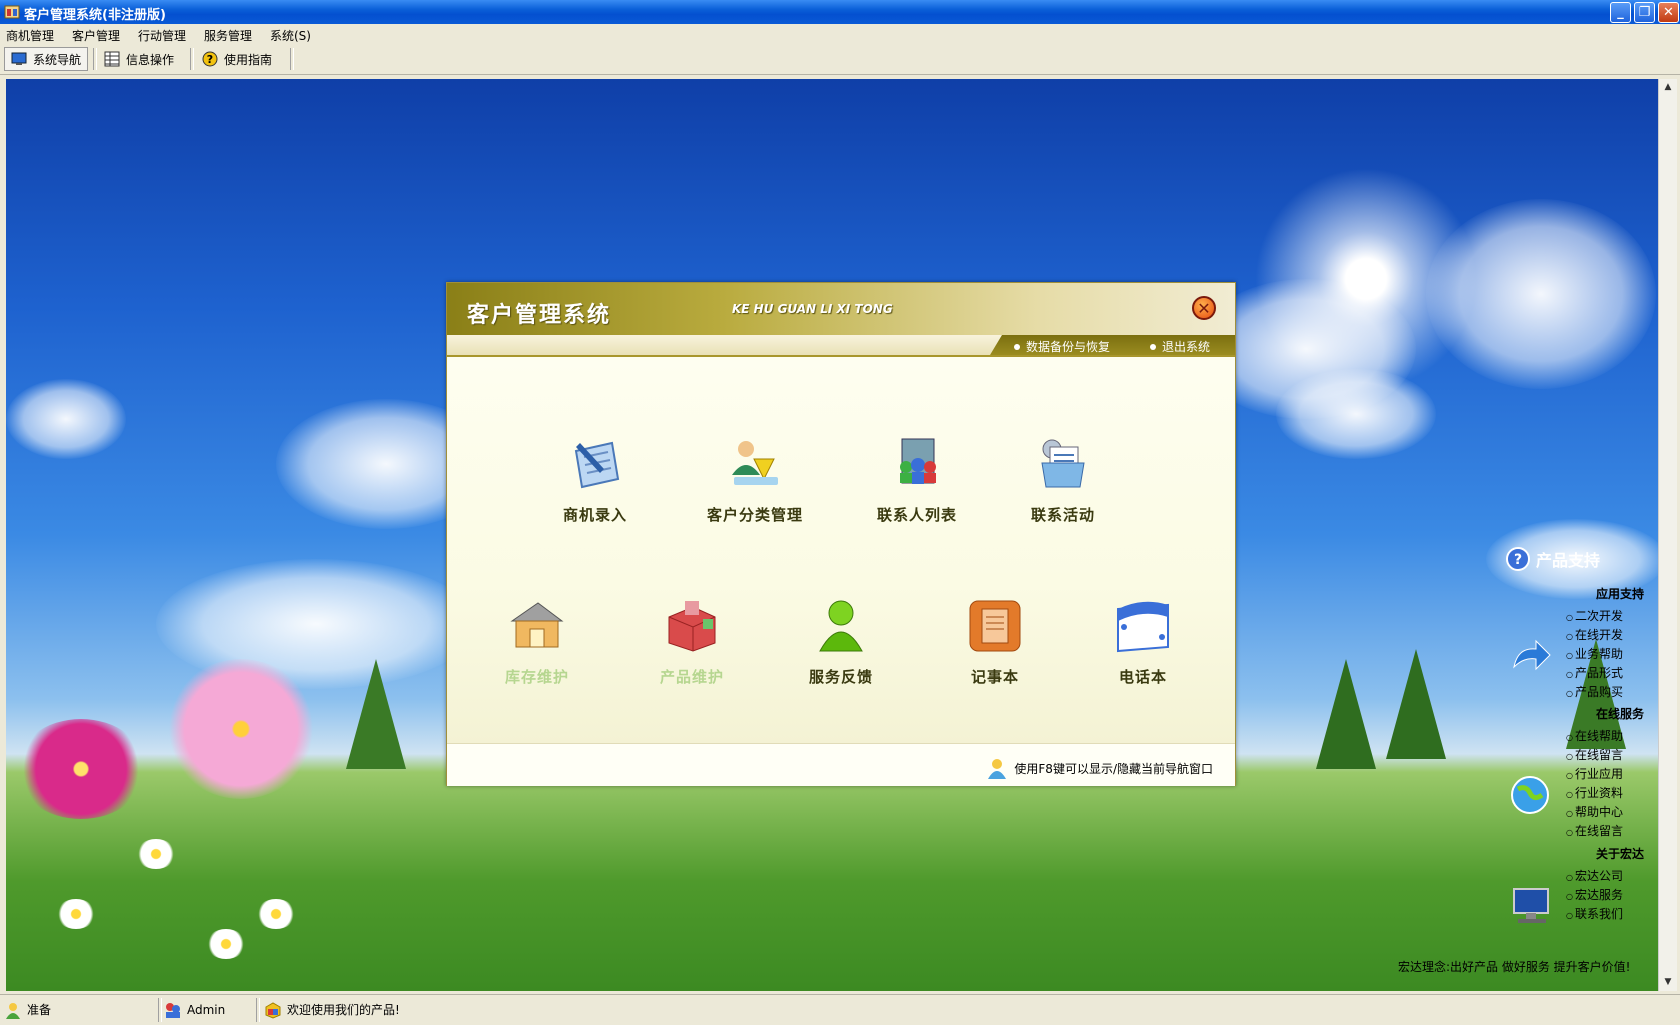 Image resolution: width=1680 pixels, height=1025 pixels. I want to click on inventory-label: 库存维护, so click(536, 677).